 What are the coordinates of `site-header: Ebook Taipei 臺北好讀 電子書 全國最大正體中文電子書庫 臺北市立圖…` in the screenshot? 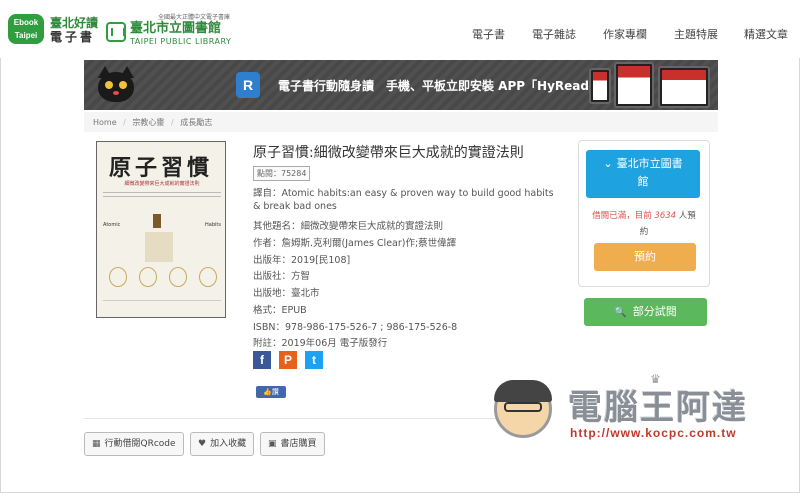 It's located at (400, 29).